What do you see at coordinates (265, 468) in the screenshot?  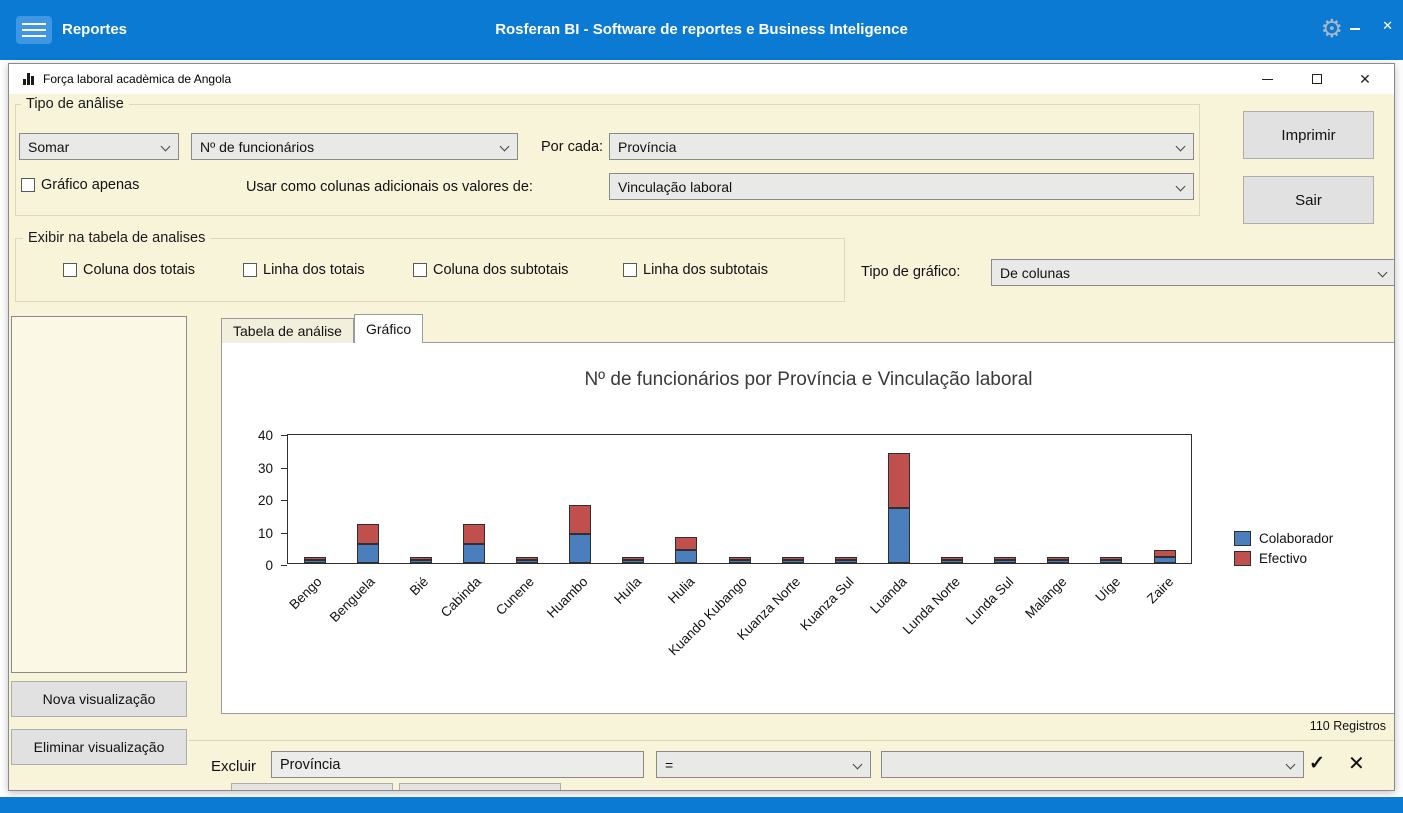 I see `y-tick-label: 30` at bounding box center [265, 468].